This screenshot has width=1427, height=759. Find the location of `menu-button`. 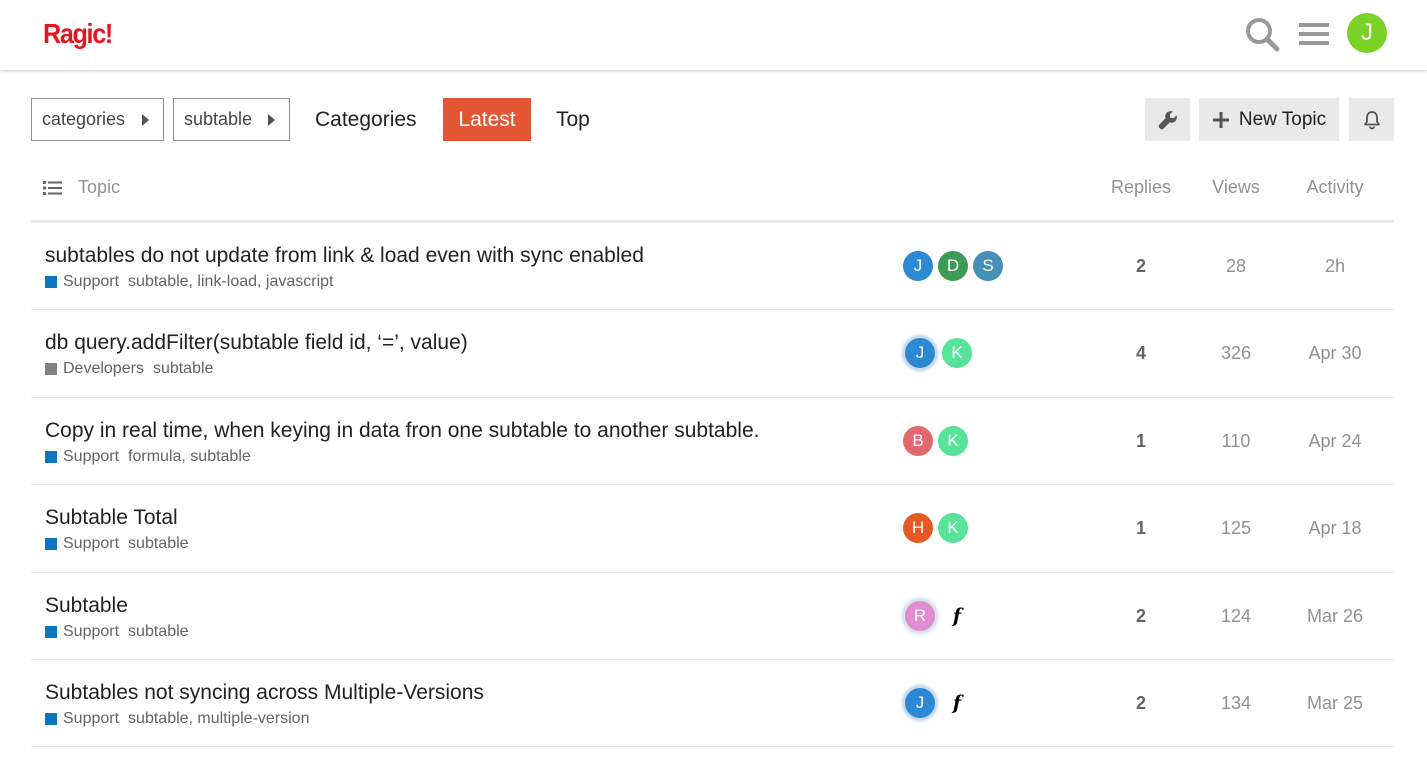

menu-button is located at coordinates (1314, 34).